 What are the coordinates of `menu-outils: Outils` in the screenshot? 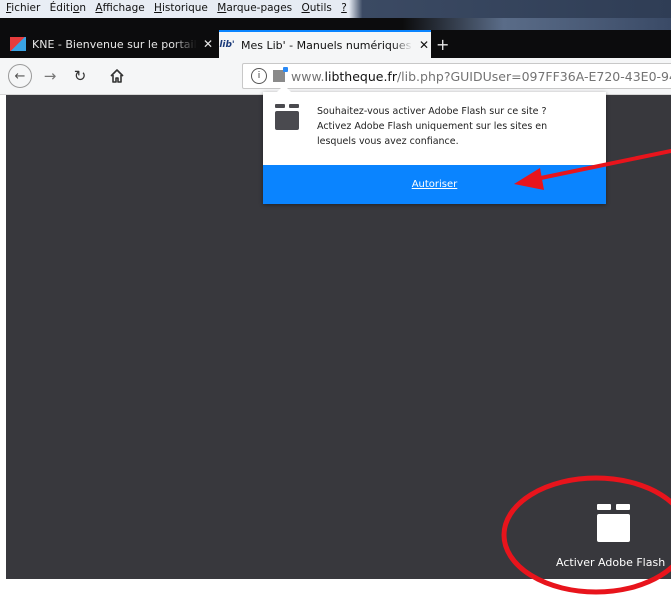 It's located at (317, 8).